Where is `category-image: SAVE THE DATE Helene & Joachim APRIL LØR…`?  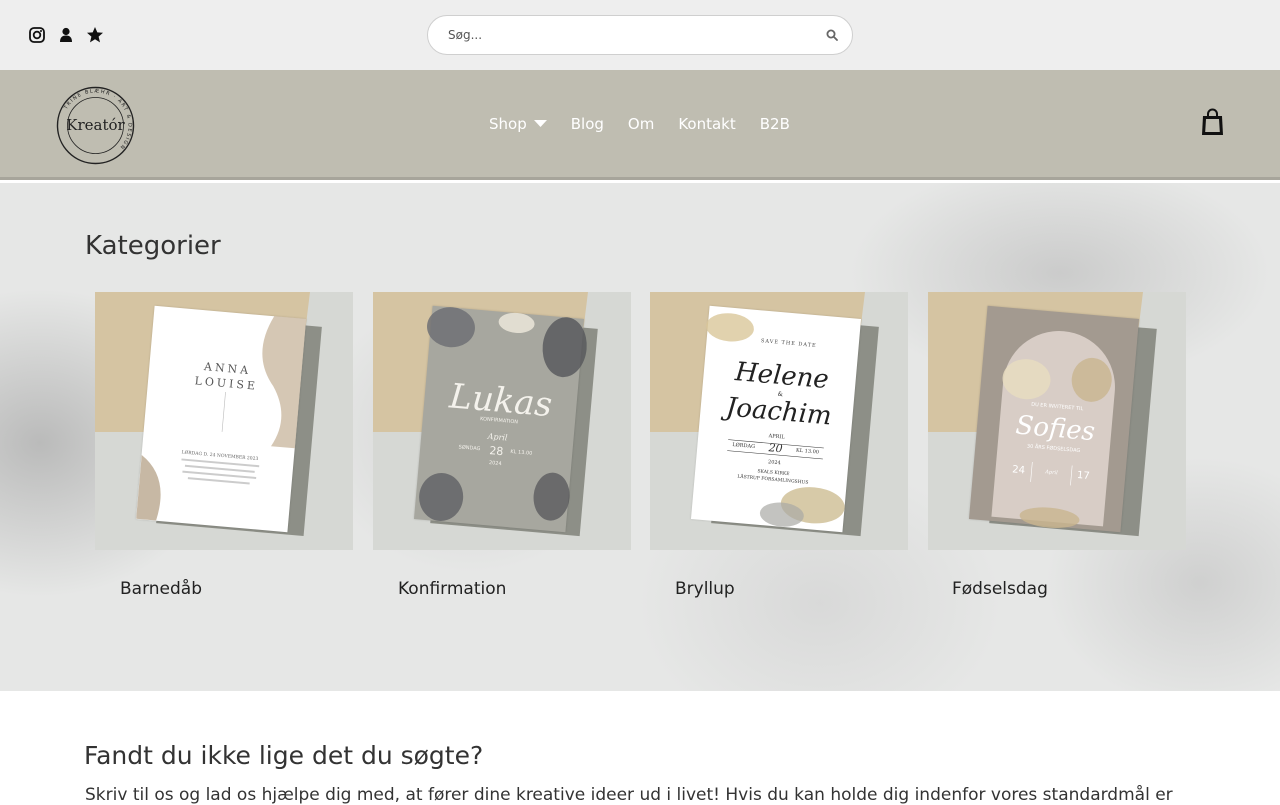 category-image: SAVE THE DATE Helene & Joachim APRIL LØR… is located at coordinates (779, 421).